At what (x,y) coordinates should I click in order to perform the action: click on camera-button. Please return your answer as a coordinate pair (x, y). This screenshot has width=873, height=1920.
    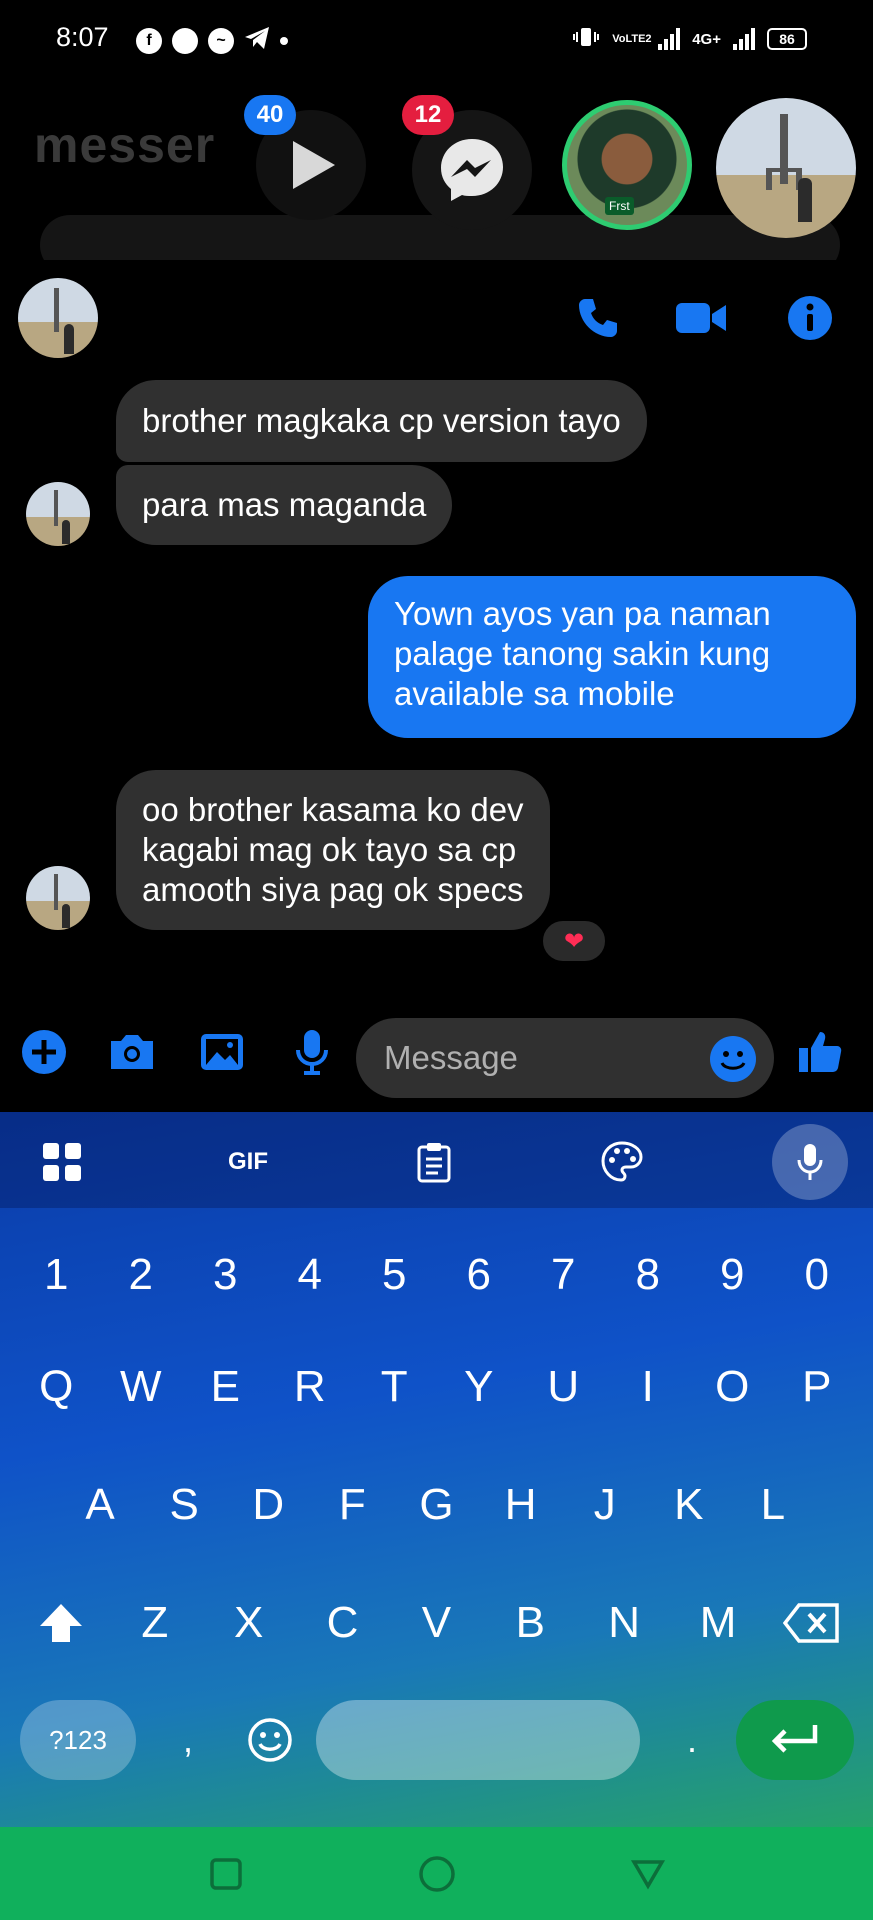
    Looking at the image, I should click on (132, 1052).